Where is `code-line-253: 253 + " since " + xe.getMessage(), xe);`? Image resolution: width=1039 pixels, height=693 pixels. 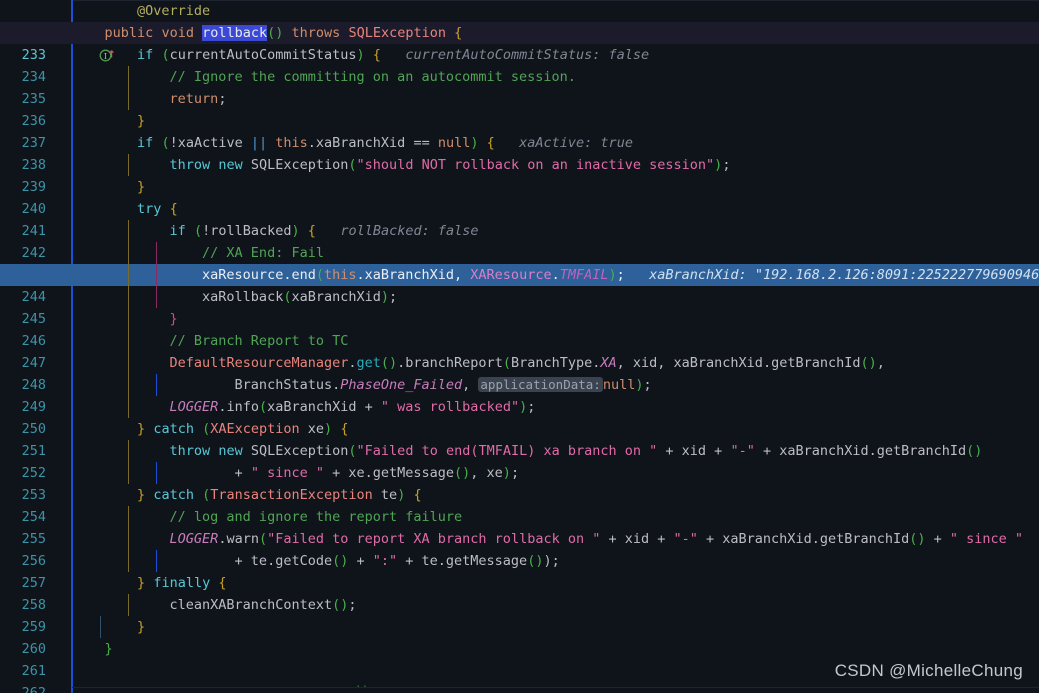
code-line-253: 253 + " since " + xe.getMessage(), xe); is located at coordinates (519, 482).